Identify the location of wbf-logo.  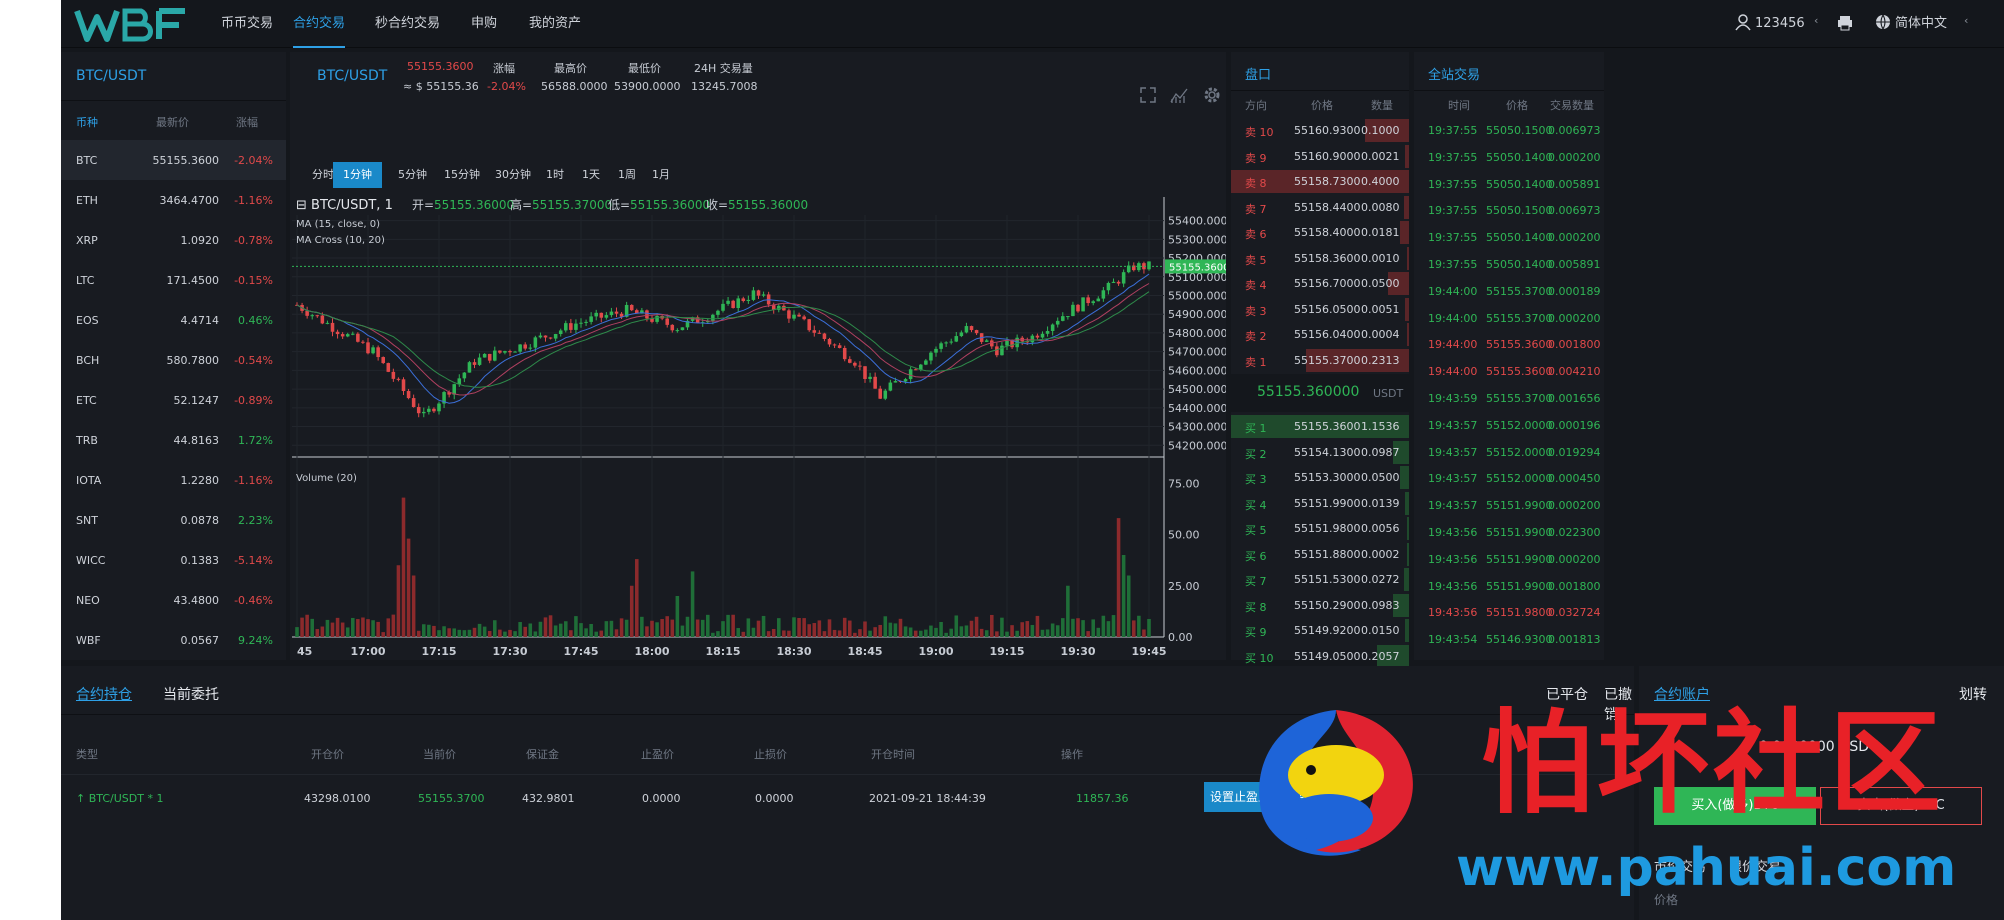
(133, 24).